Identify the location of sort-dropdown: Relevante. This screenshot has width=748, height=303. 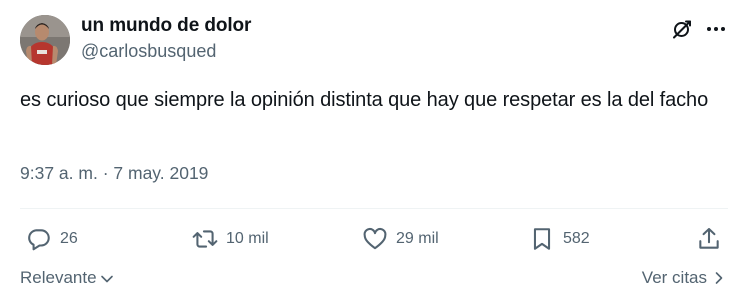
(67, 278).